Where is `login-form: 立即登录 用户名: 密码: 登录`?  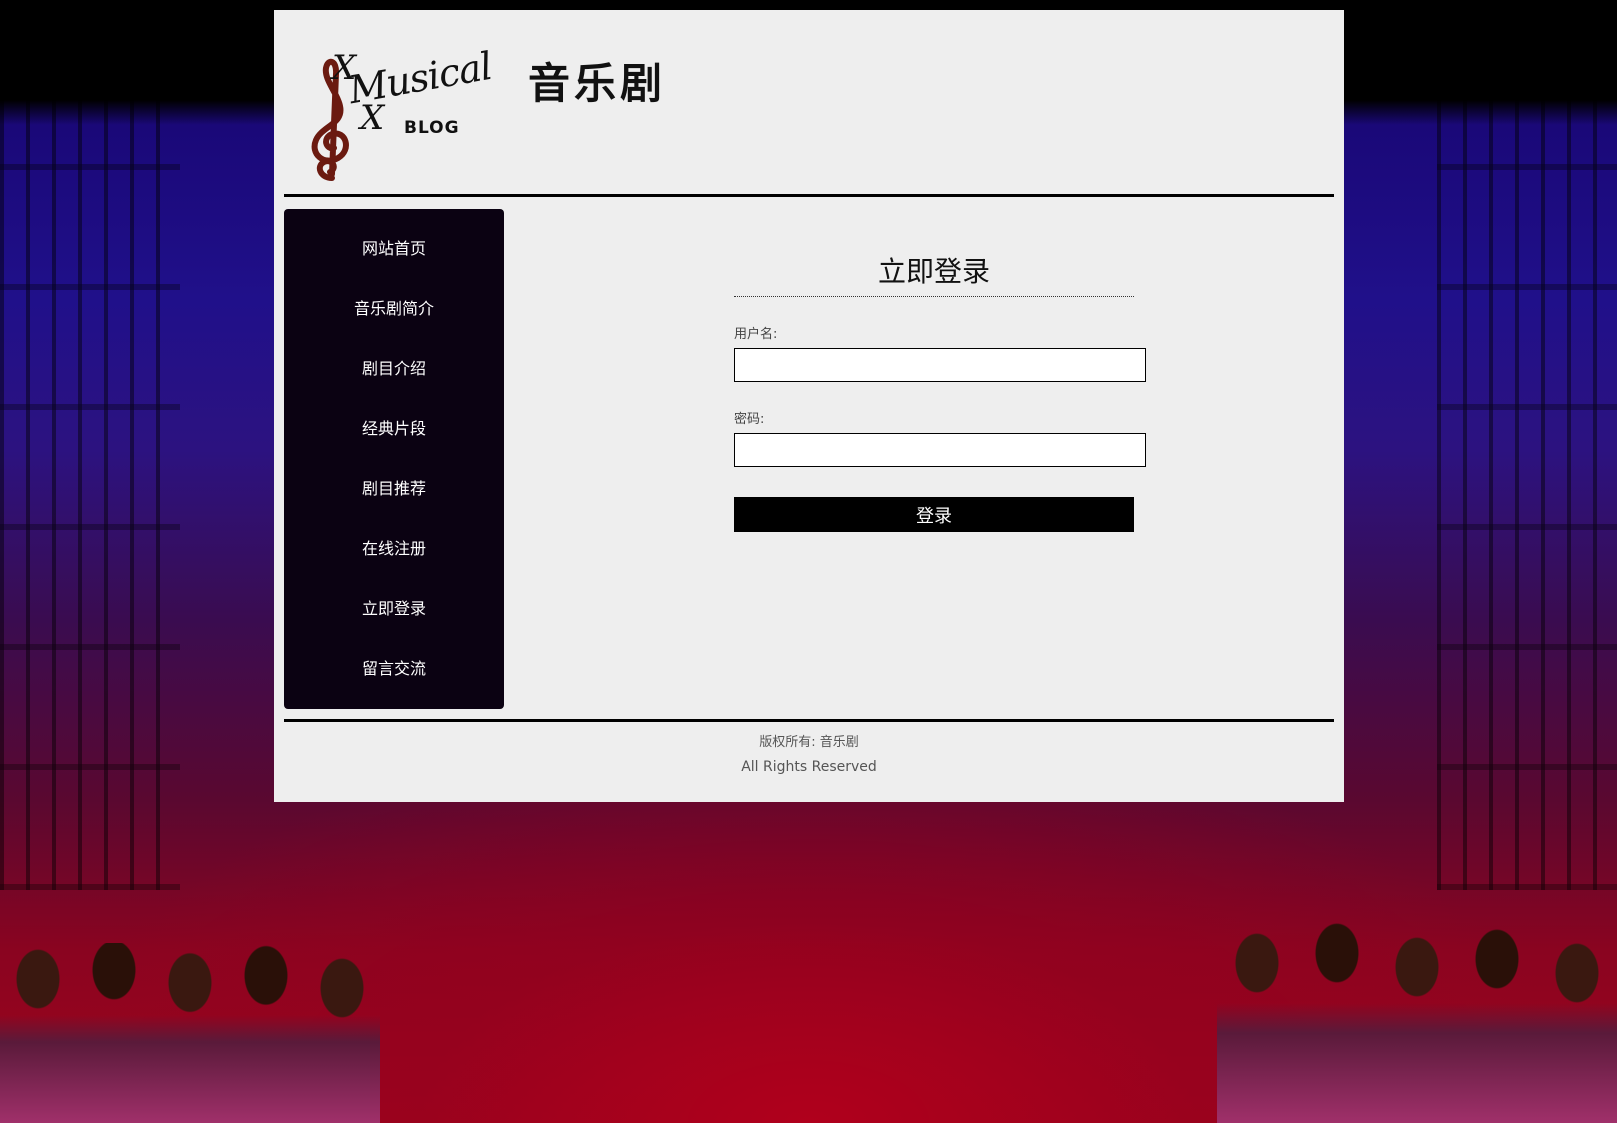 login-form: 立即登录 用户名: 密码: 登录 is located at coordinates (940, 391).